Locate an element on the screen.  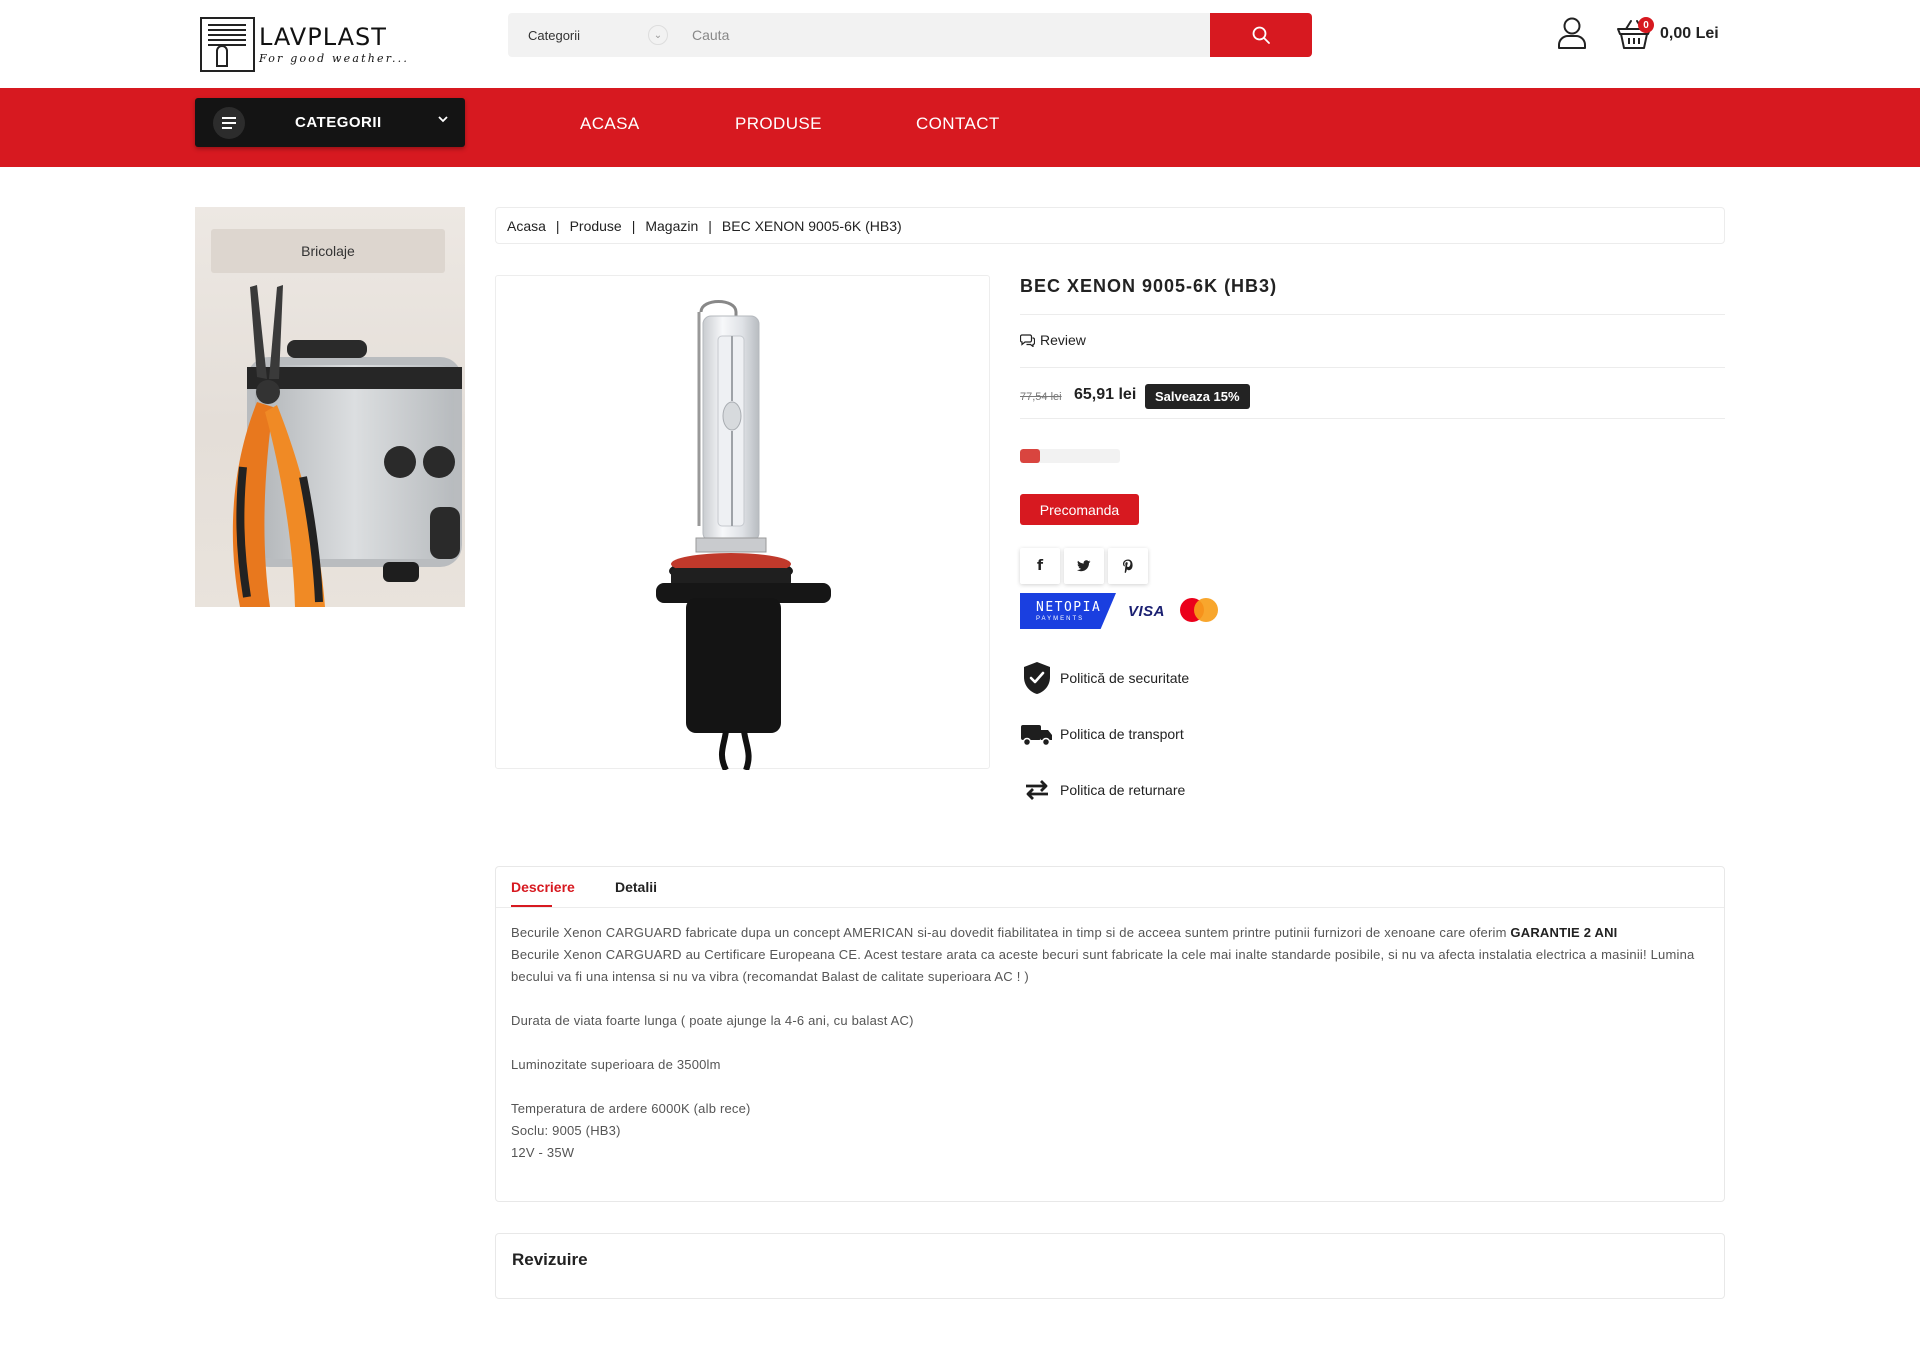
exchange-arrows-icon is located at coordinates (1037, 790).